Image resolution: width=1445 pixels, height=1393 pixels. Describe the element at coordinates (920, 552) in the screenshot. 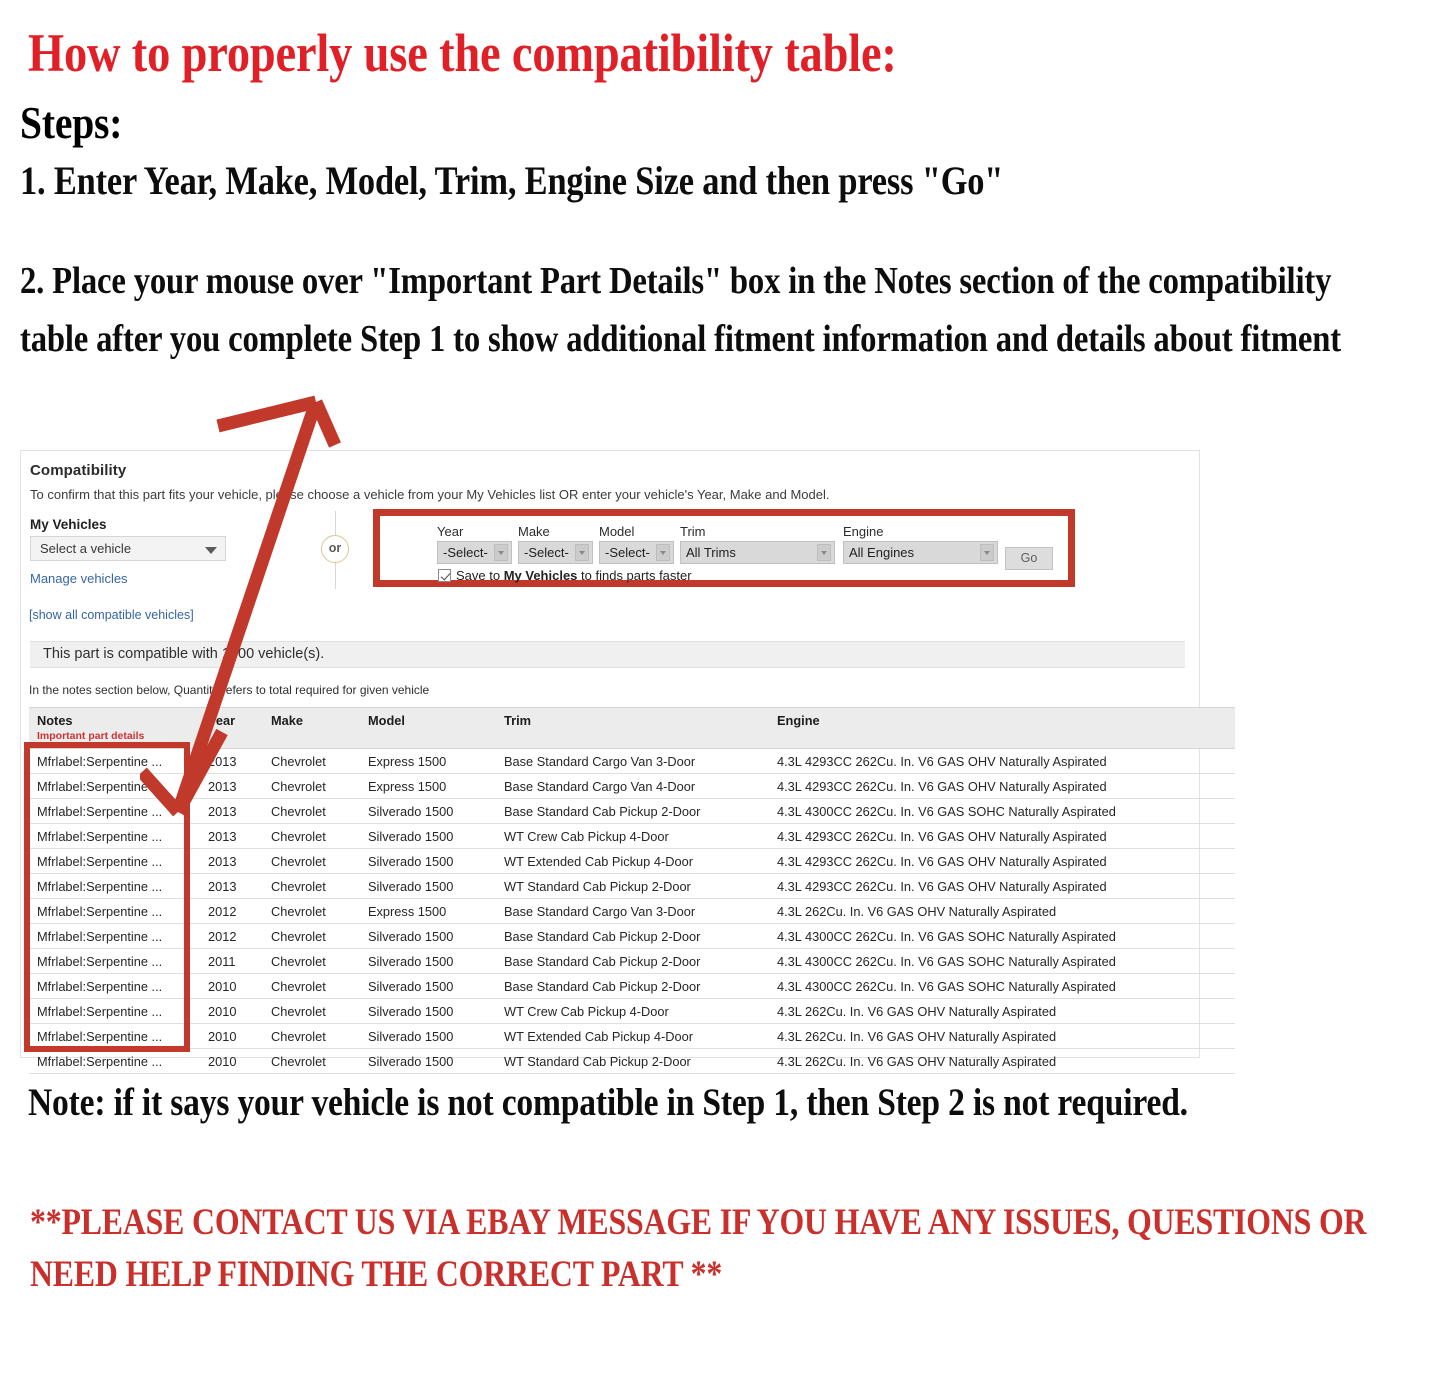

I see `engine-select: All Engines` at that location.